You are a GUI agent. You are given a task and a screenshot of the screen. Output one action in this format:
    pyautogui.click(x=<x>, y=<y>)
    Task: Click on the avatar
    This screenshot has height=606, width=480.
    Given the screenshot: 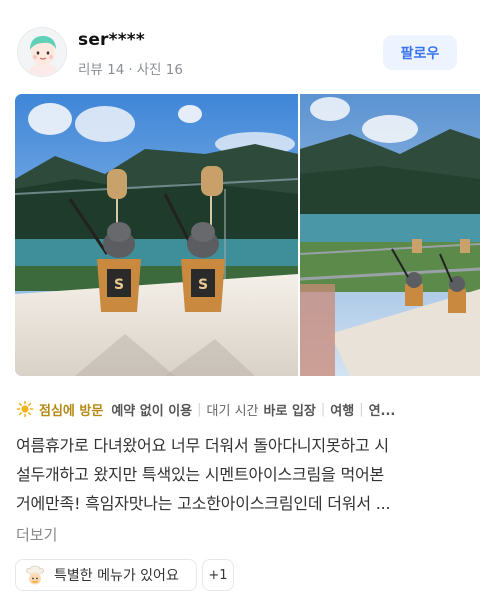 What is the action you would take?
    pyautogui.click(x=42, y=52)
    